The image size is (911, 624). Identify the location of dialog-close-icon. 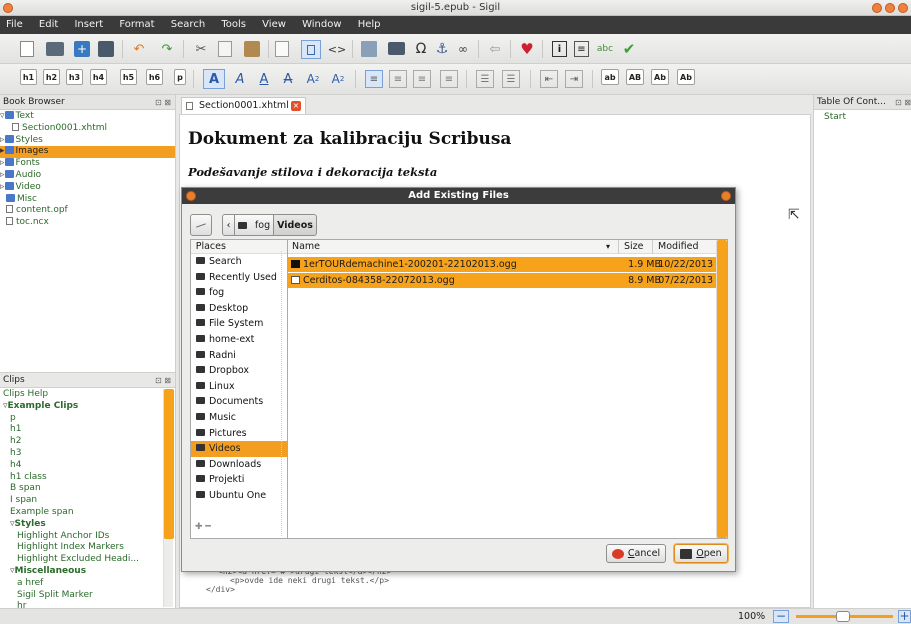
(726, 196).